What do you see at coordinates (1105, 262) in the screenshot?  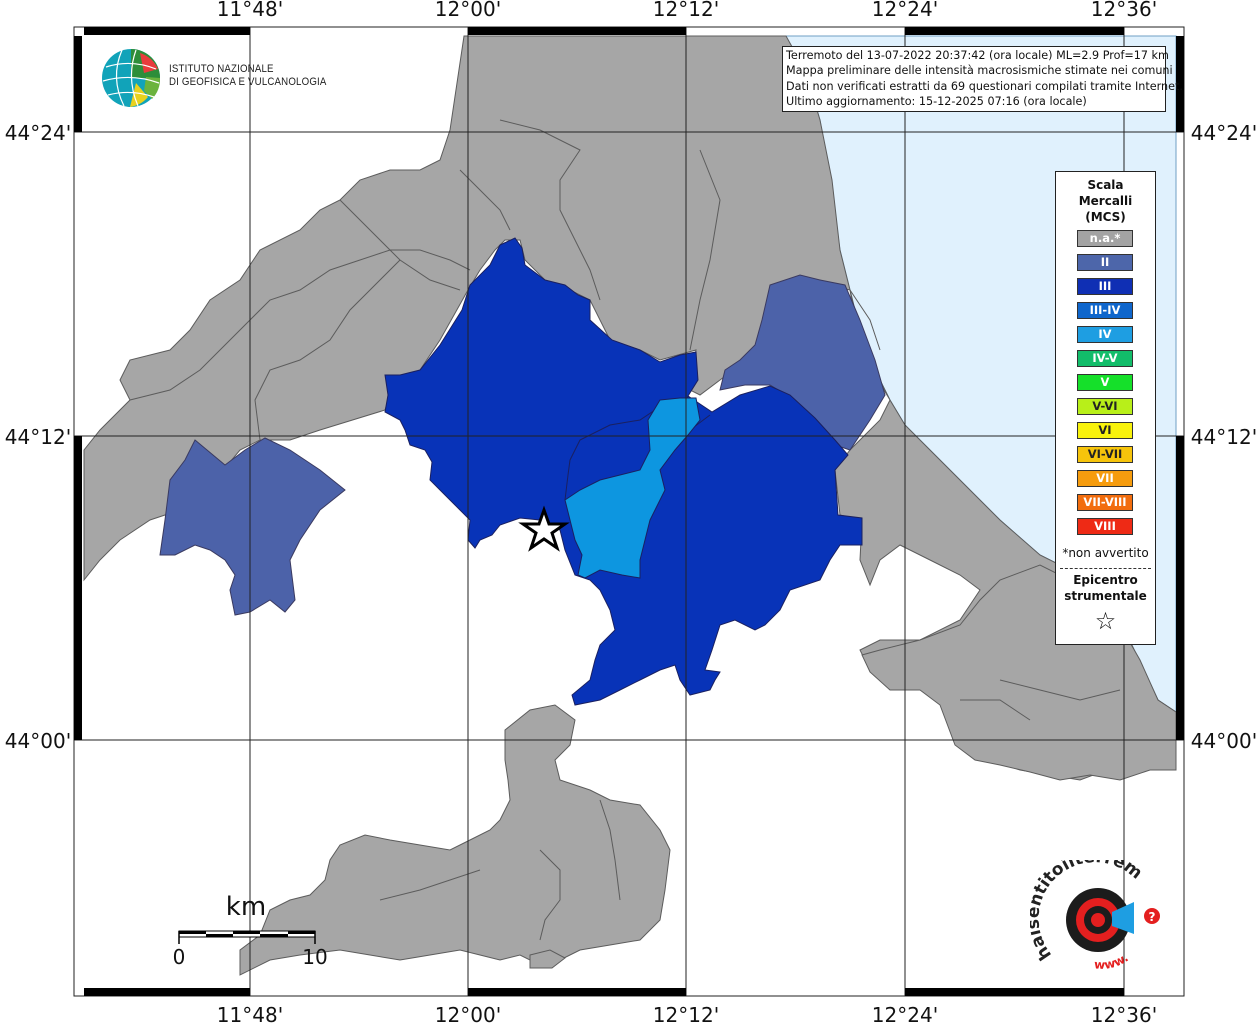 I see `legend-item-ii: II` at bounding box center [1105, 262].